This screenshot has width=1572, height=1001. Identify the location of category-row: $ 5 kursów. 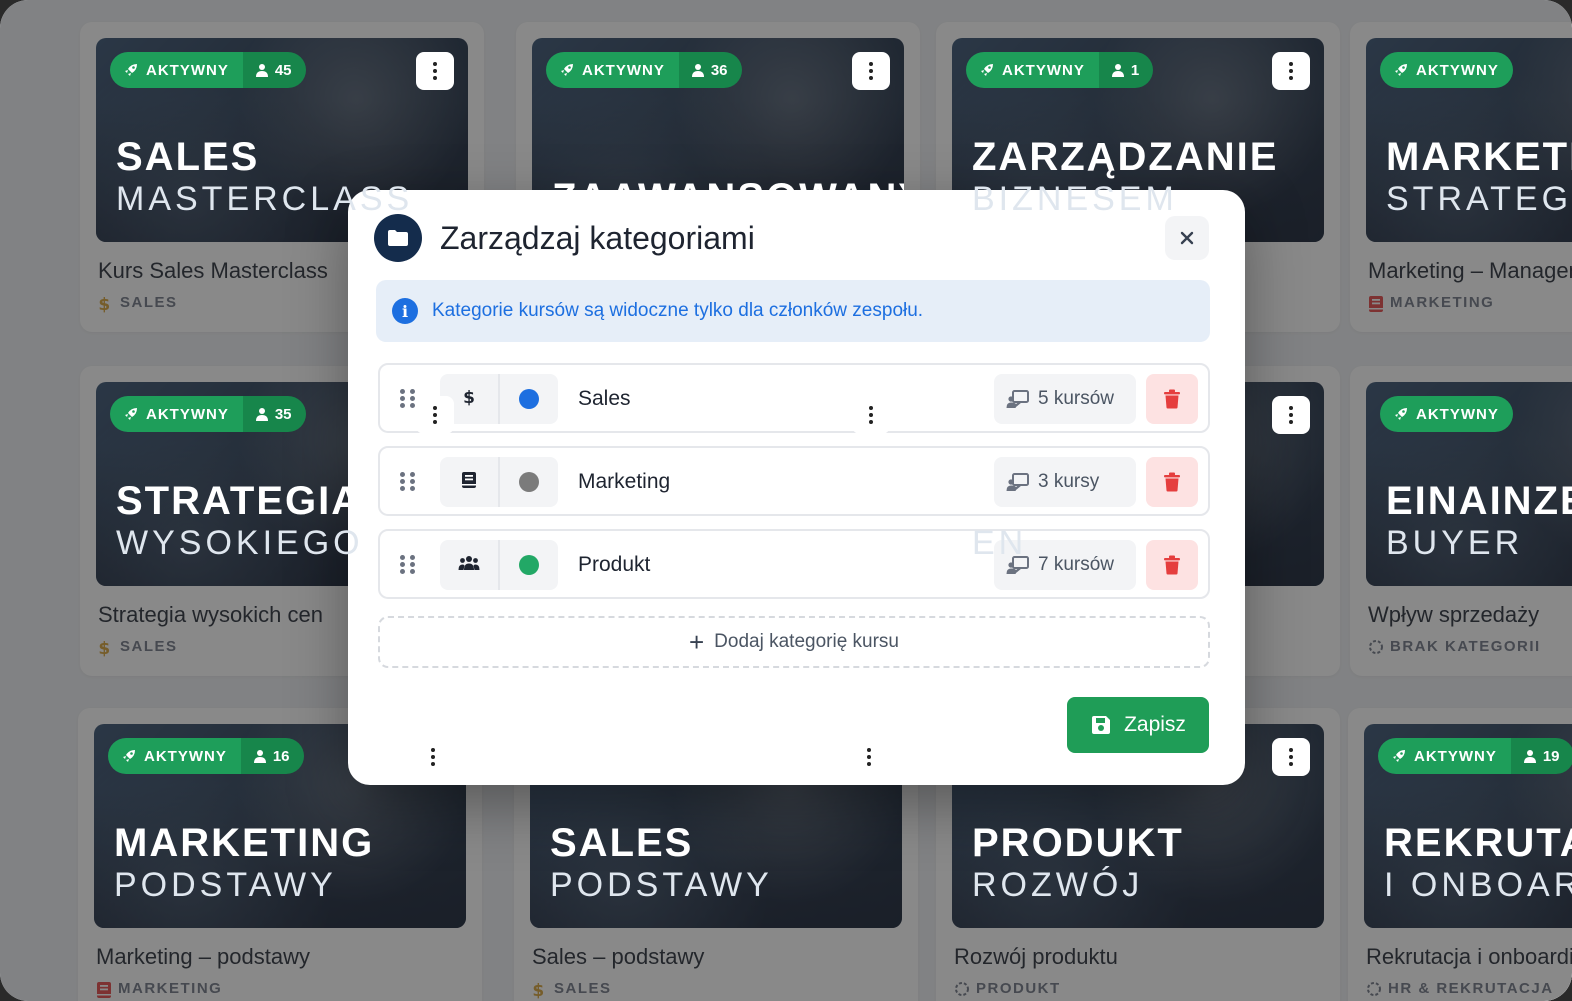
(794, 398).